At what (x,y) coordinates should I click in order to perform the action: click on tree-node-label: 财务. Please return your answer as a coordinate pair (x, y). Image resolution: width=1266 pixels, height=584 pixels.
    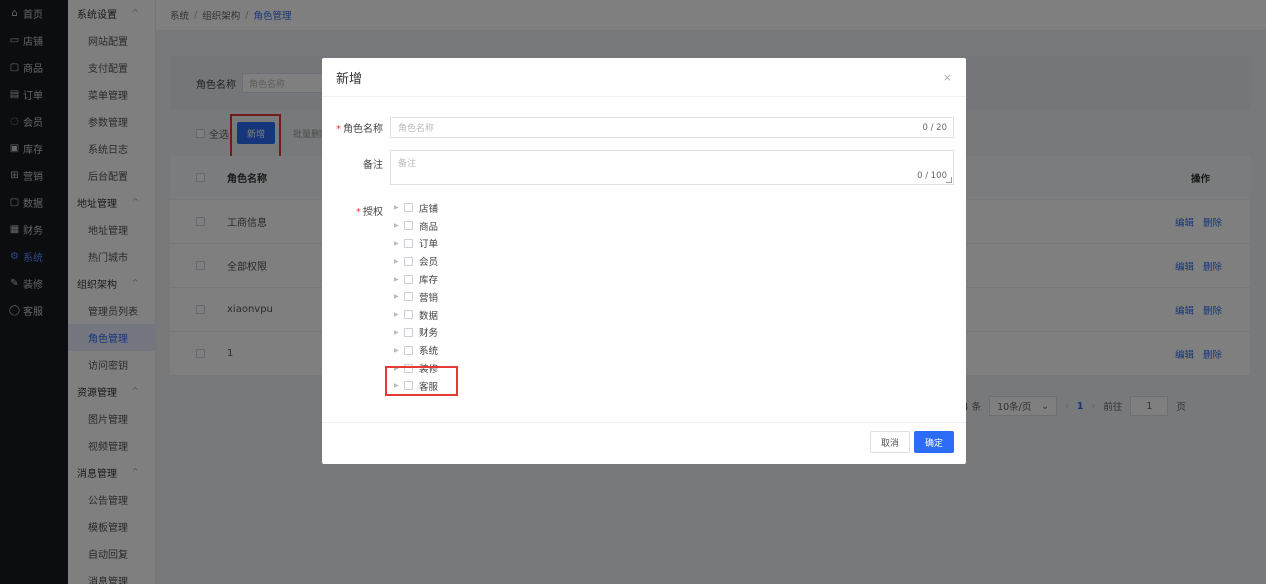
    Looking at the image, I should click on (429, 334).